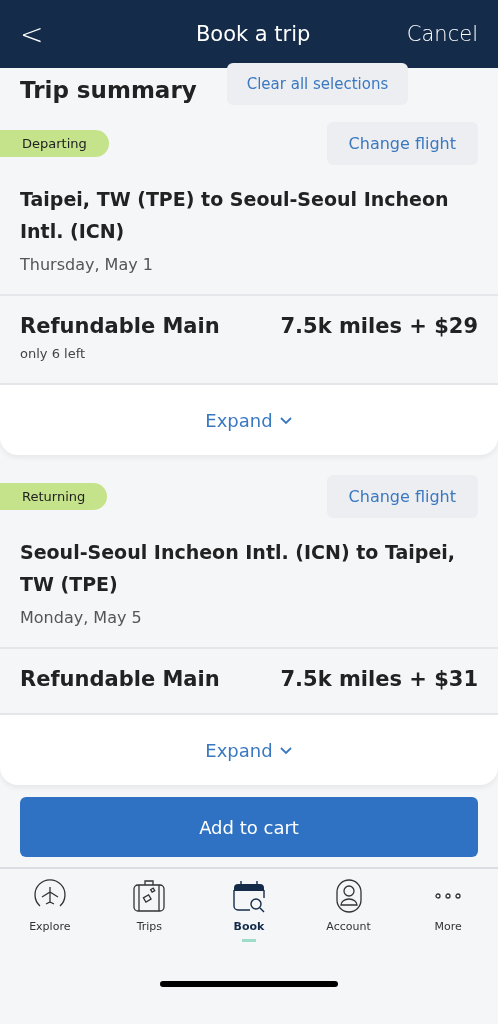 The height and width of the screenshot is (1024, 498). What do you see at coordinates (87, 264) in the screenshot?
I see `flight-date: Thursday, May 1` at bounding box center [87, 264].